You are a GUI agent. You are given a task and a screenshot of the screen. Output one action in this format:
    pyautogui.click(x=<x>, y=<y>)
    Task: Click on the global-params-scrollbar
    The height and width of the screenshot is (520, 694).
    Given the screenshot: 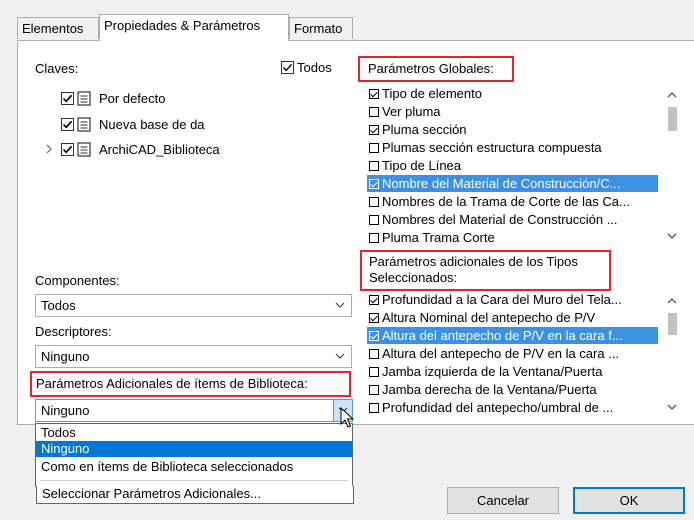 What is the action you would take?
    pyautogui.click(x=672, y=165)
    